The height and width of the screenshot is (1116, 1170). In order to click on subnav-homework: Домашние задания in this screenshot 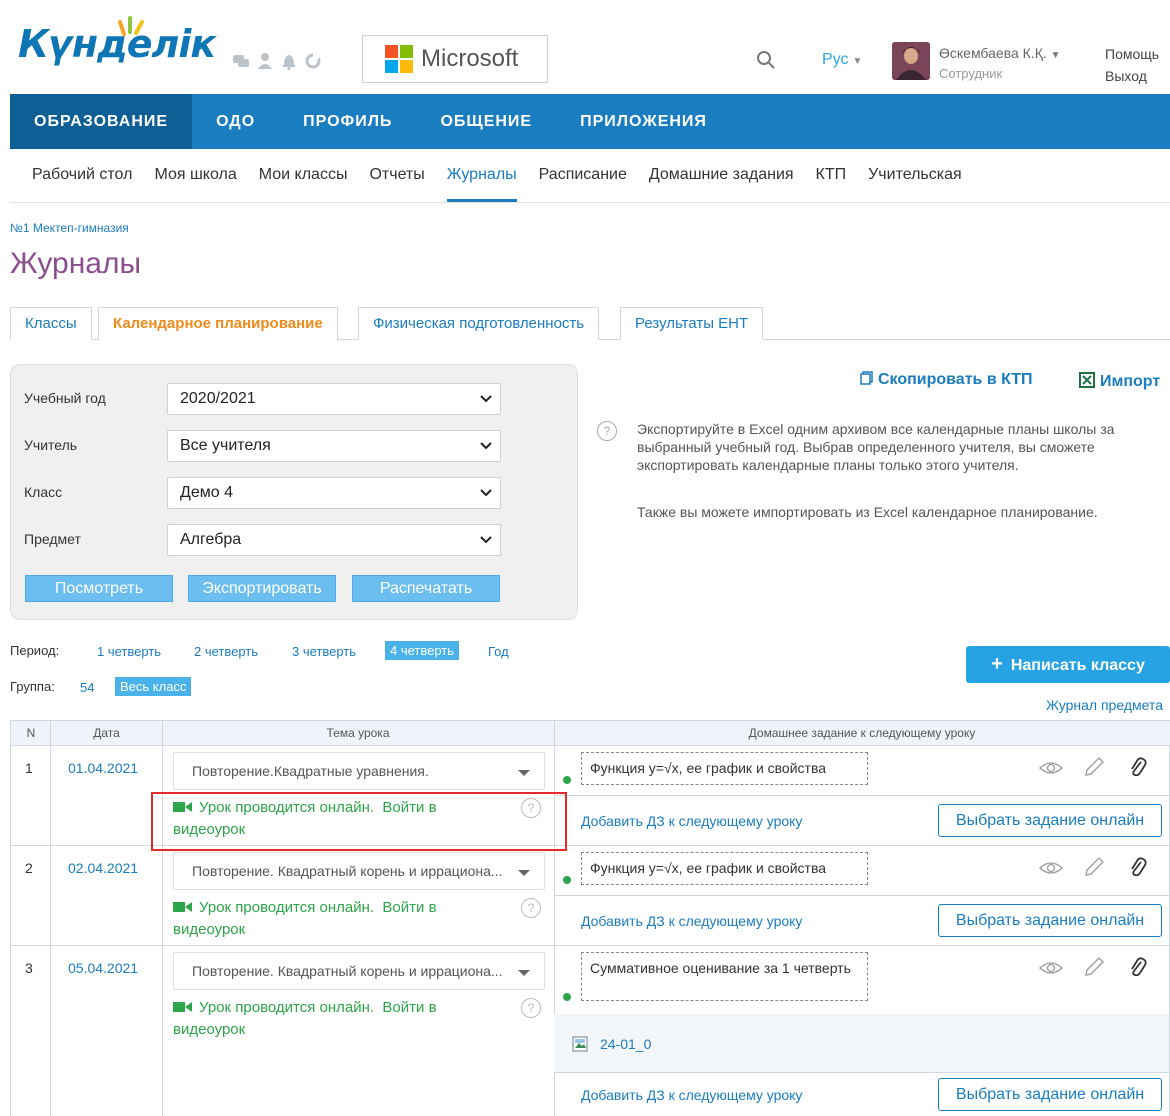, I will do `click(721, 175)`.